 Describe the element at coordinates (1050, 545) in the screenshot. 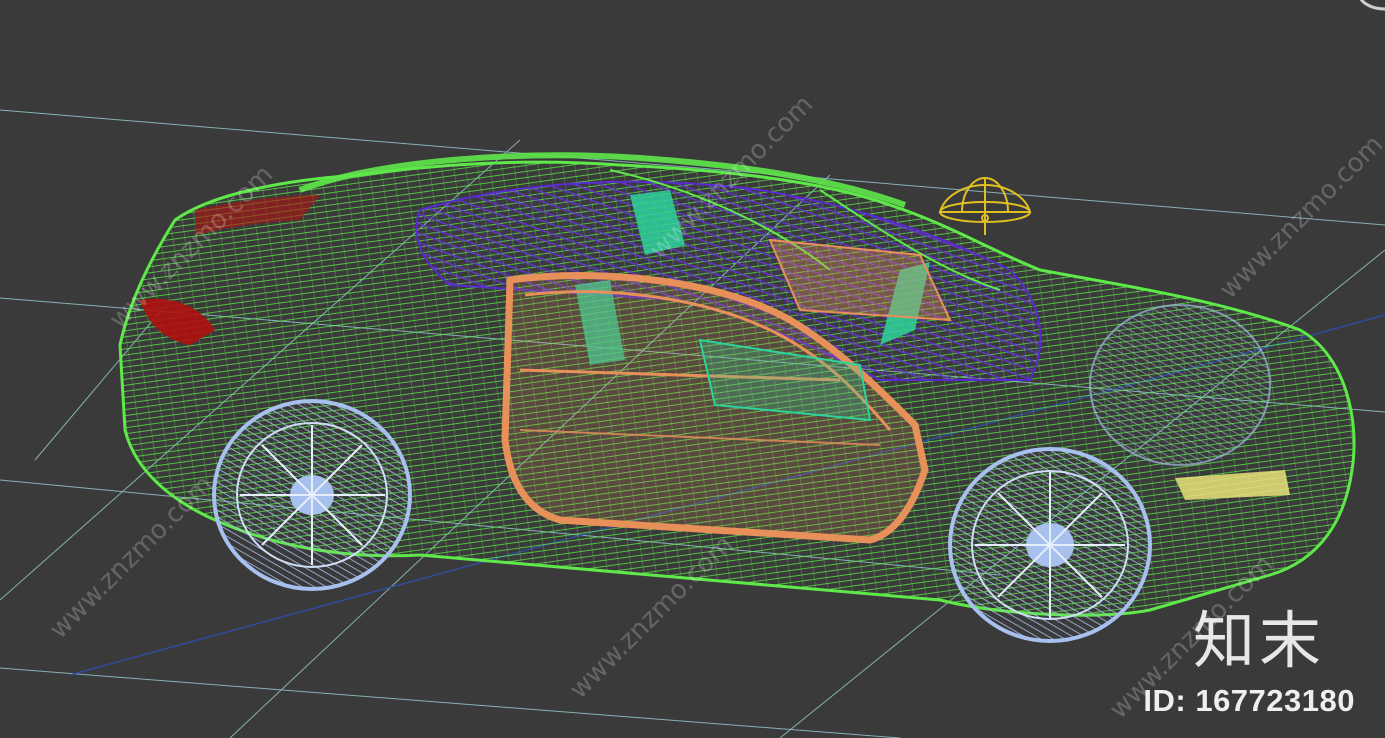

I see `car-wheel-front` at that location.